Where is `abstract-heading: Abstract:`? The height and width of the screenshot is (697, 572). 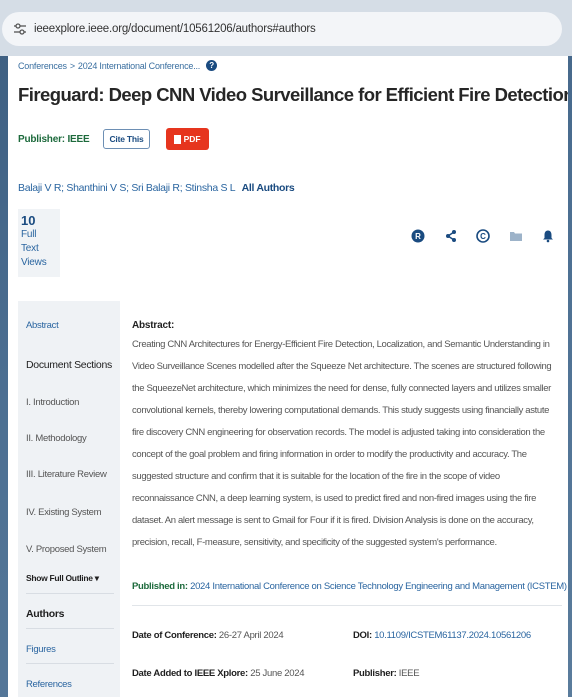
abstract-heading: Abstract: is located at coordinates (153, 325).